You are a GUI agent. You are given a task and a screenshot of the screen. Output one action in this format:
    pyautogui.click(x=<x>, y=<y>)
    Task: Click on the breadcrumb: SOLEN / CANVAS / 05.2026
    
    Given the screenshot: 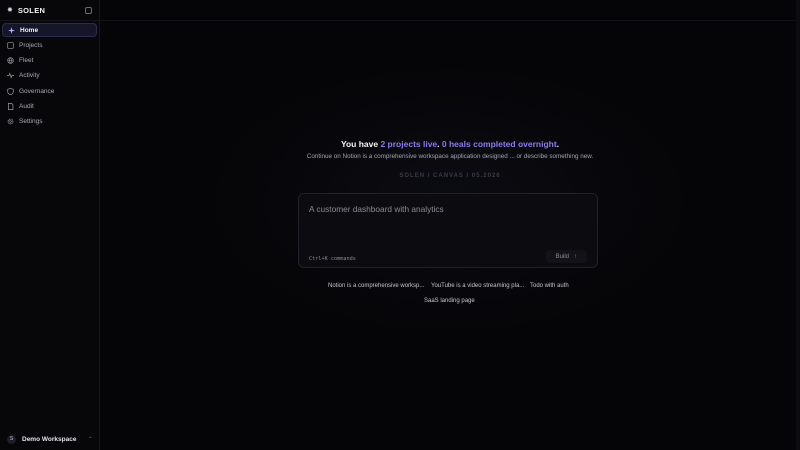 What is the action you would take?
    pyautogui.click(x=450, y=176)
    